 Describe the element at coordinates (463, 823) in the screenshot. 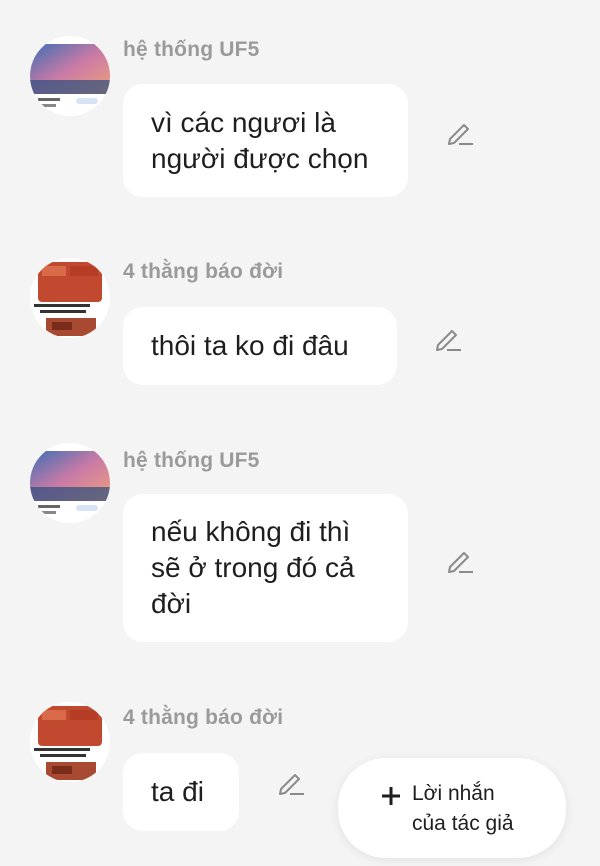

I see `author-note-label-2: của tác giả` at that location.